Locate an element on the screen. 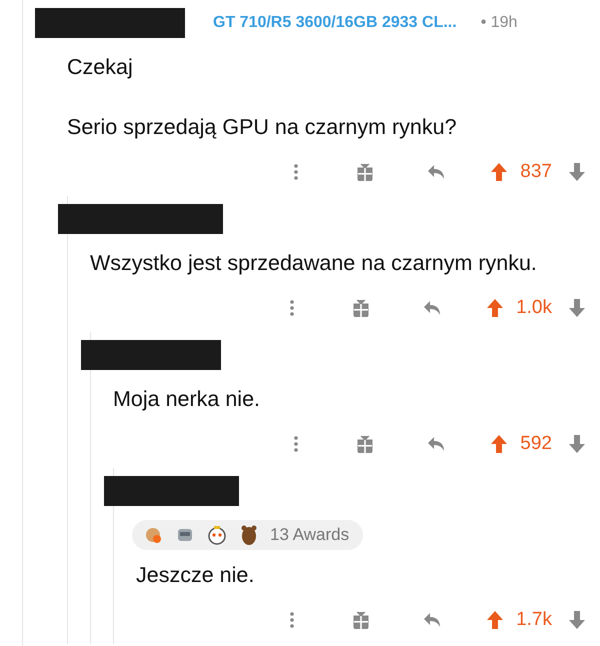 The width and height of the screenshot is (600, 646). comment-text: Czekaj is located at coordinates (100, 67).